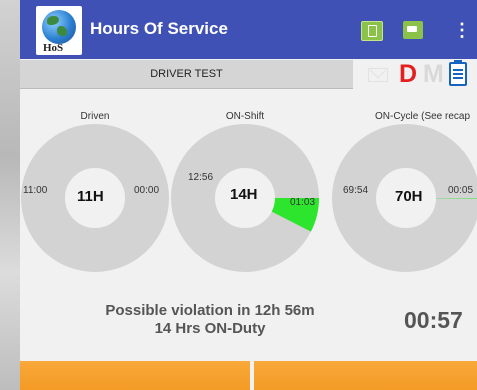 The width and height of the screenshot is (477, 390). What do you see at coordinates (423, 116) in the screenshot?
I see `gauge-title-oncycle: ON-Cycle (See recap` at bounding box center [423, 116].